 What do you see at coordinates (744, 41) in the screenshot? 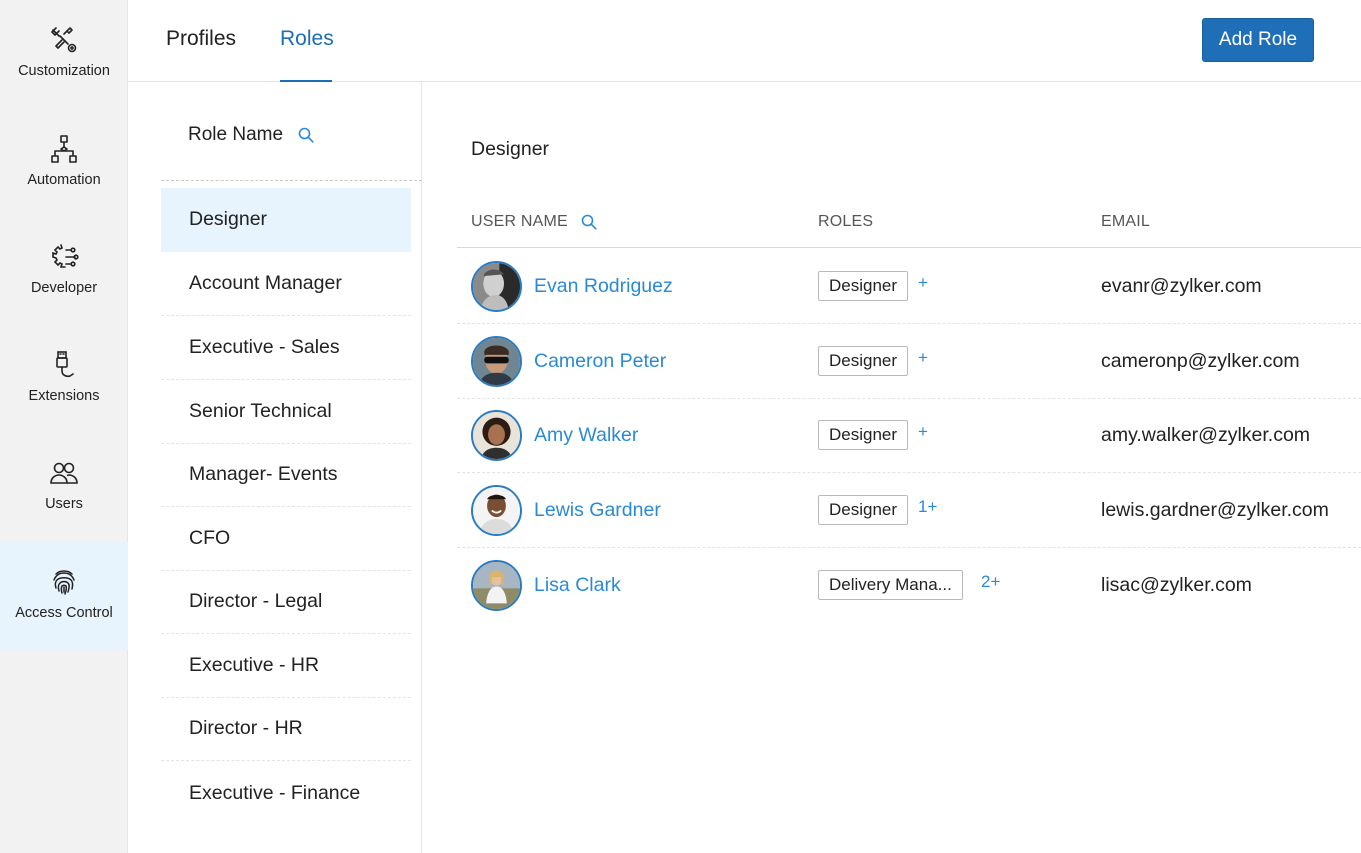
I see `top-tab-bar: Profiles Roles Add Role` at bounding box center [744, 41].